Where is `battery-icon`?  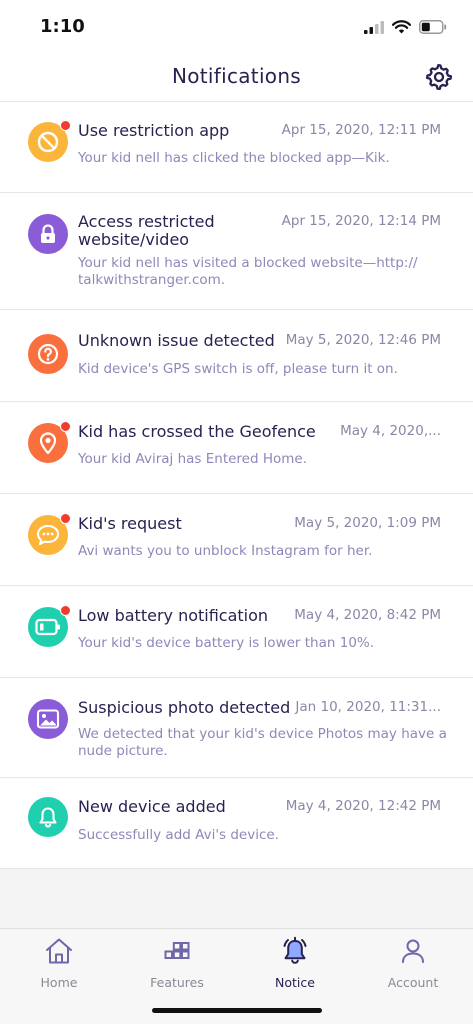 battery-icon is located at coordinates (47, 627).